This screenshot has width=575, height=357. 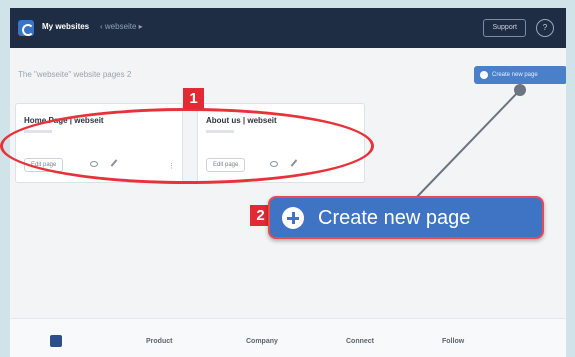 I want to click on callout-connector, so click(x=469, y=142).